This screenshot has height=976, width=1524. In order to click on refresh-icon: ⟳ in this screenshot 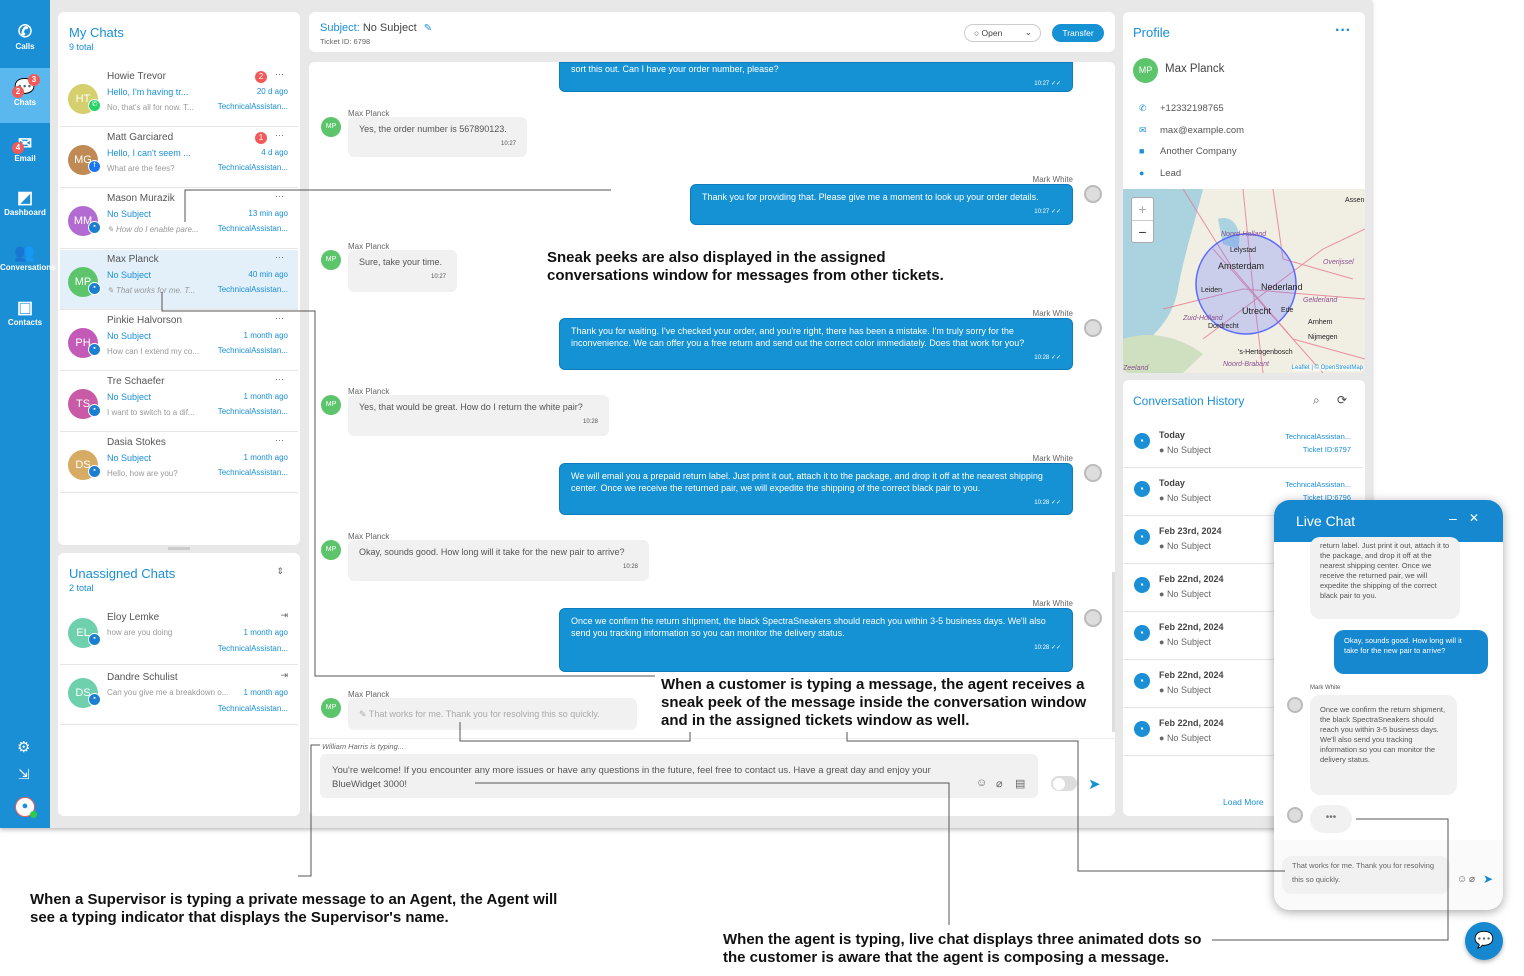, I will do `click(1342, 400)`.